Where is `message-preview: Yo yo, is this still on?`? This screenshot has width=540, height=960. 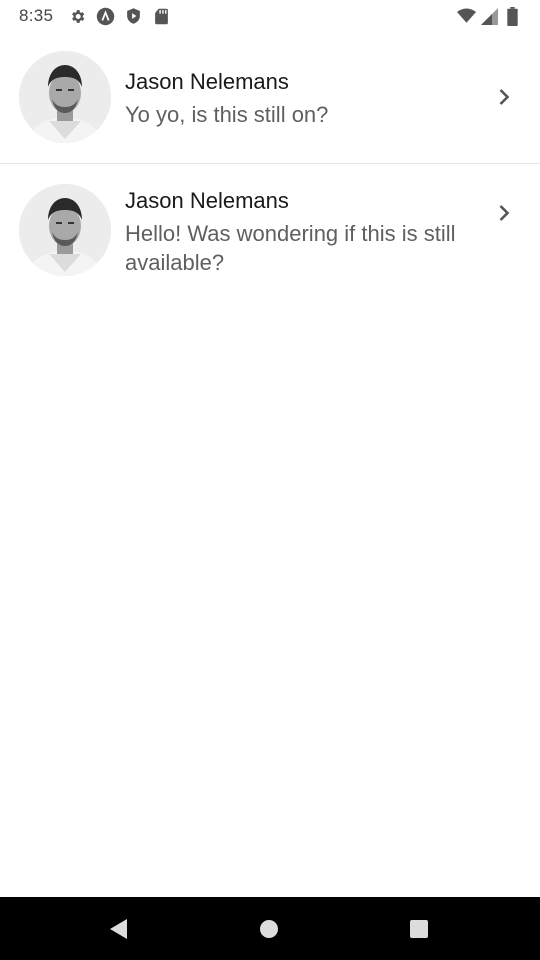 message-preview: Yo yo, is this still on? is located at coordinates (227, 114).